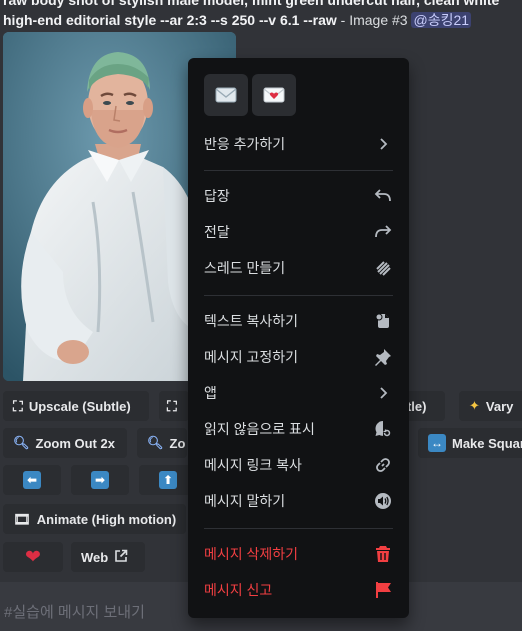  What do you see at coordinates (383, 196) in the screenshot?
I see `reply-arrow-icon` at bounding box center [383, 196].